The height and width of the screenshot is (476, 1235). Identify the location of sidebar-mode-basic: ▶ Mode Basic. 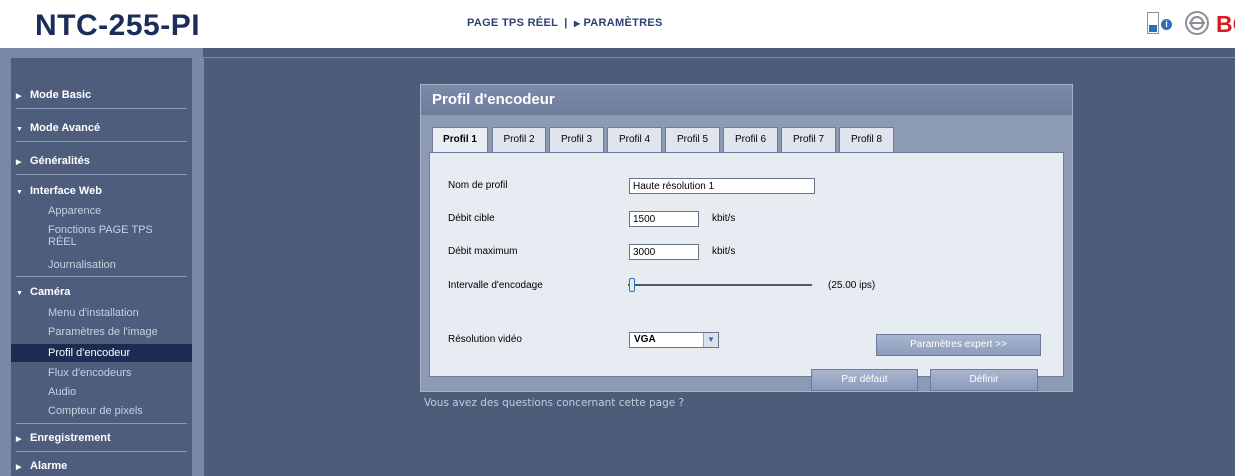
(101, 95).